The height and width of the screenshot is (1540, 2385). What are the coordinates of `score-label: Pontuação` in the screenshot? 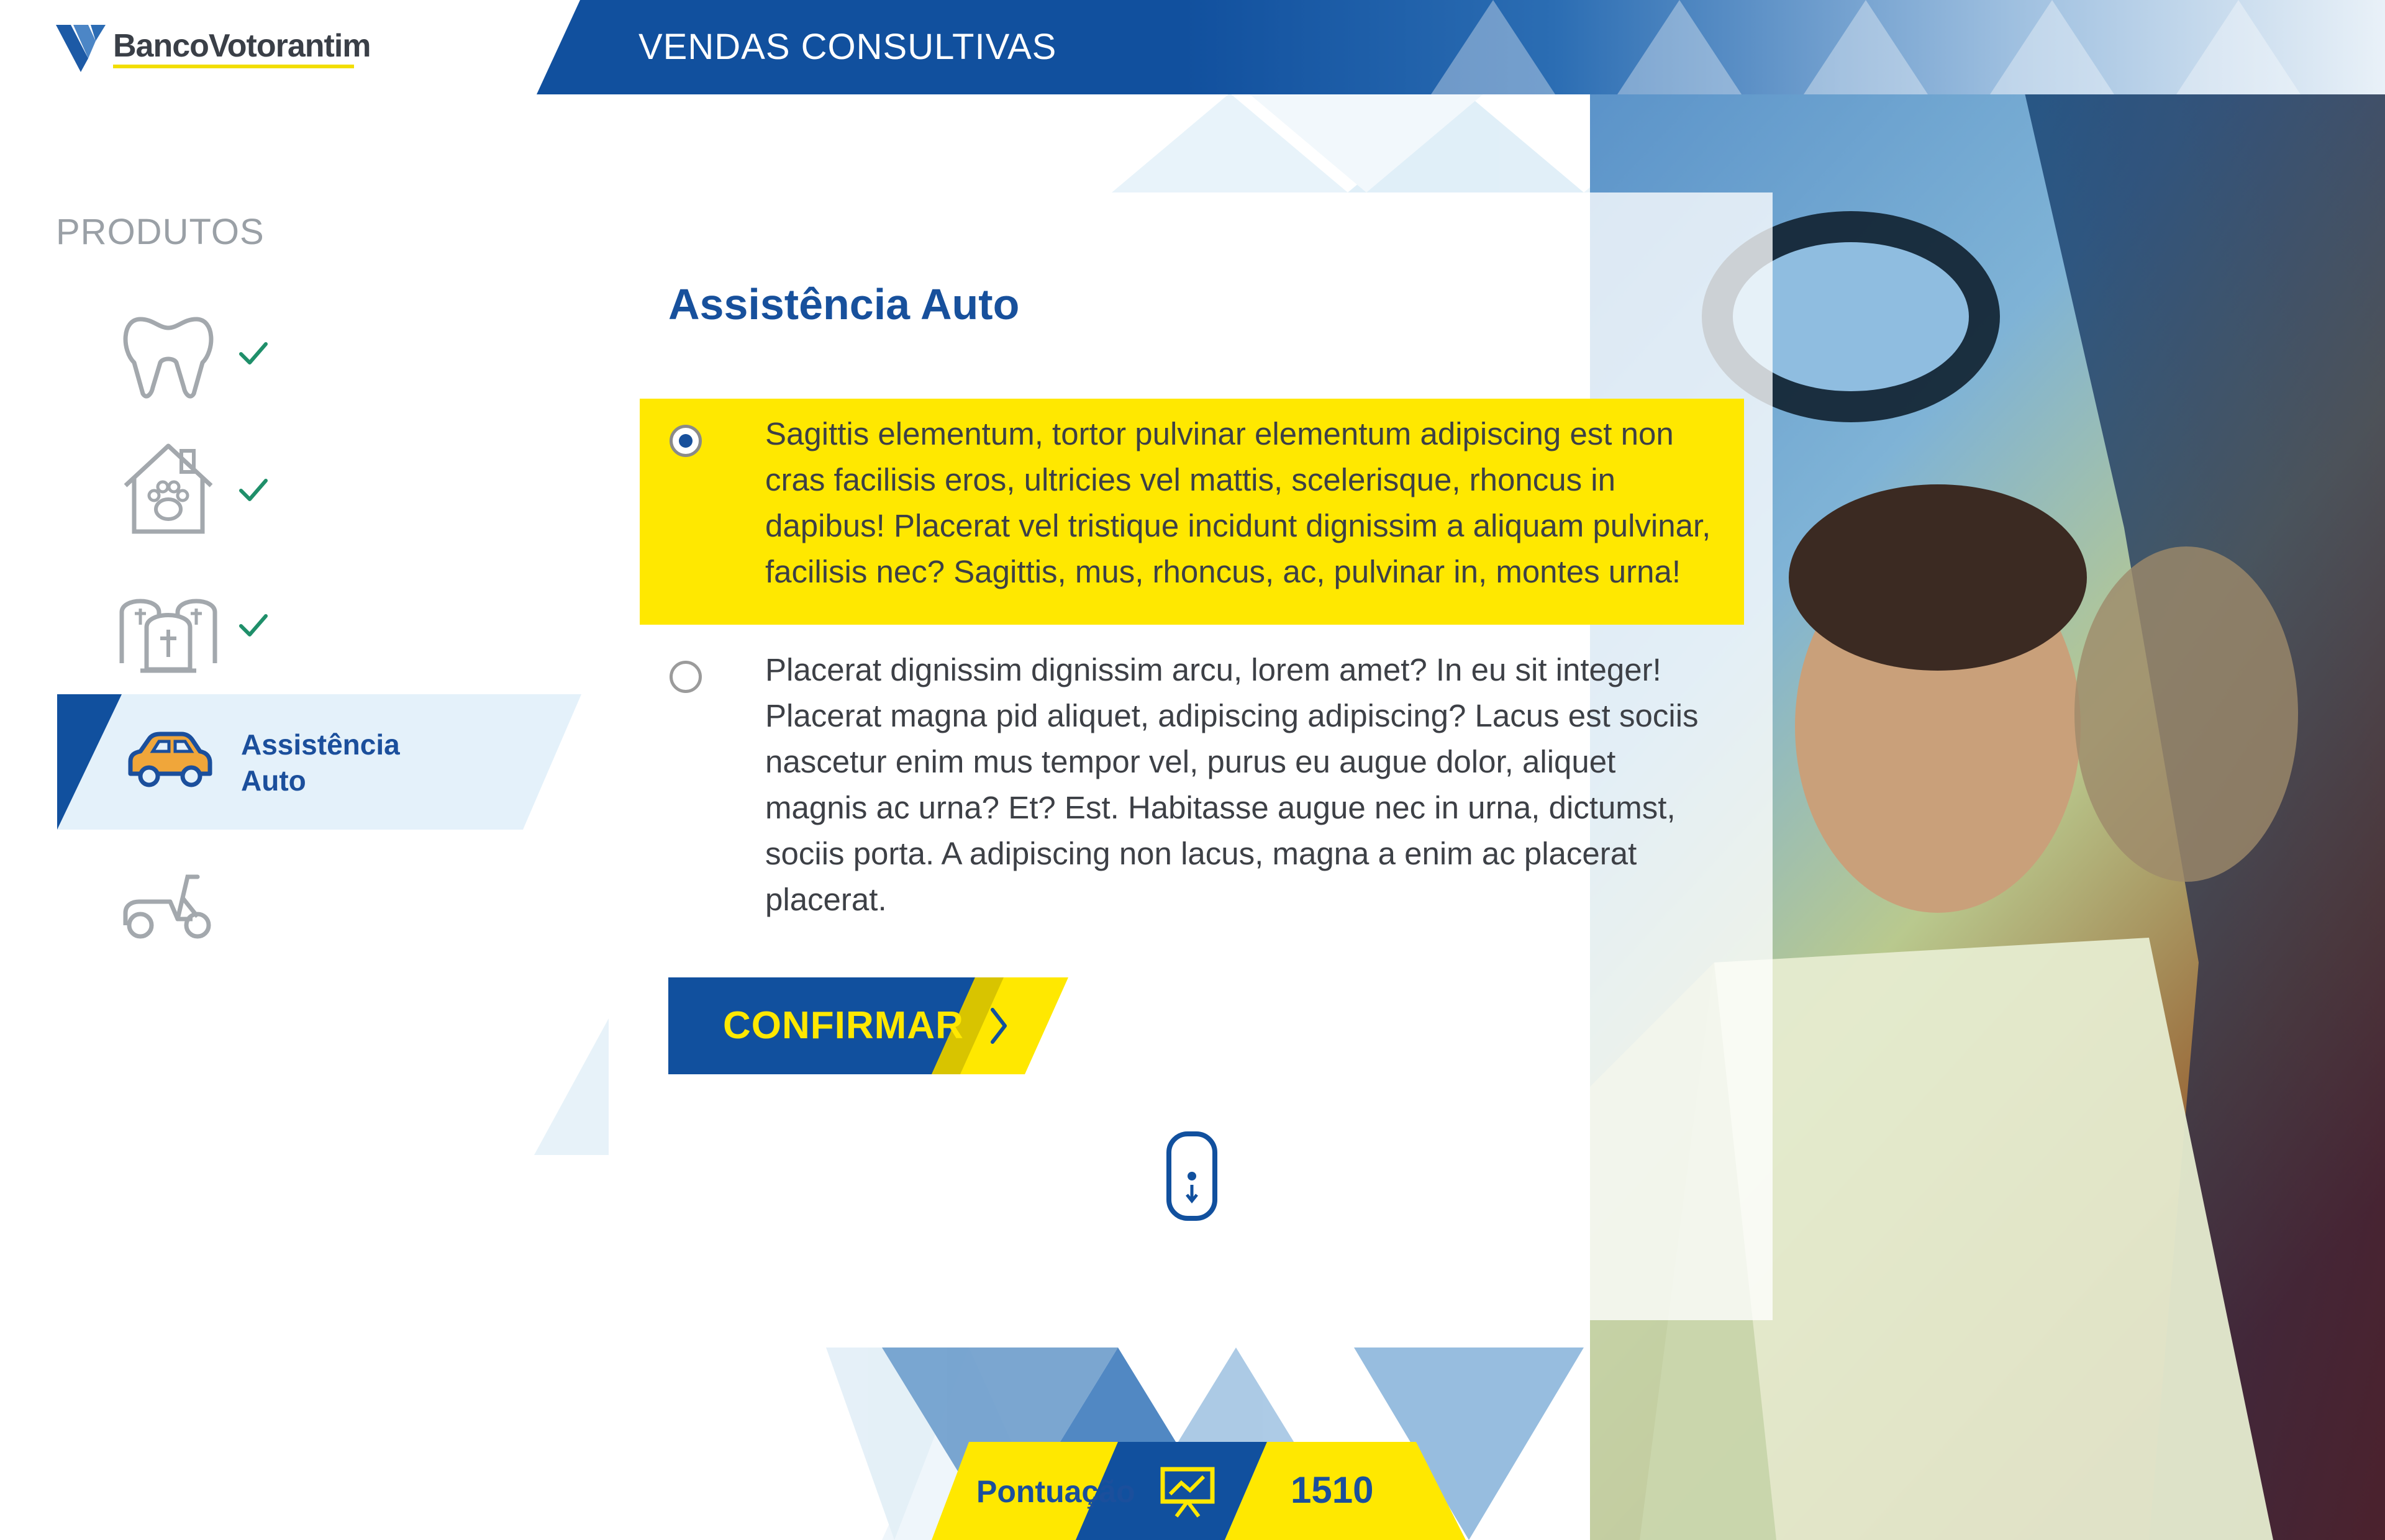 It's located at (1055, 1492).